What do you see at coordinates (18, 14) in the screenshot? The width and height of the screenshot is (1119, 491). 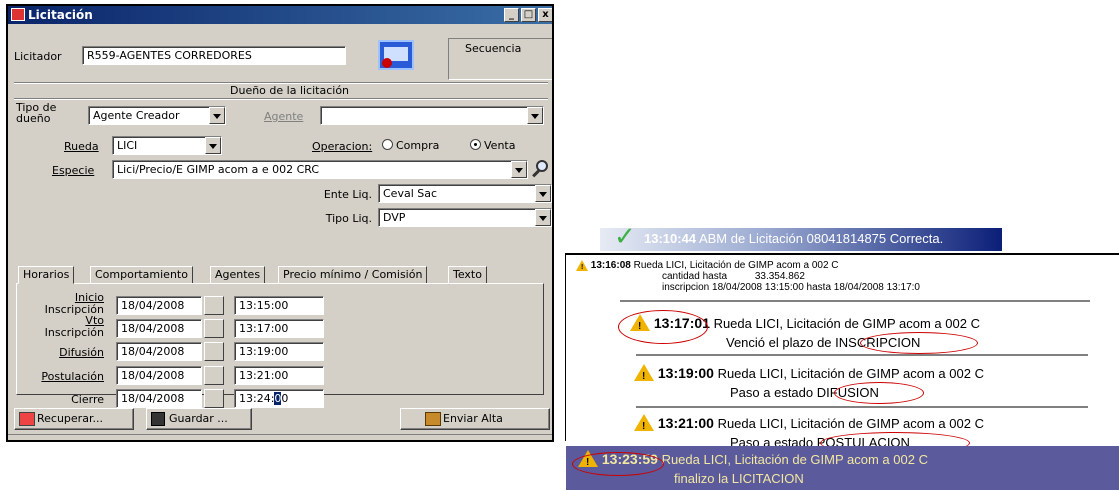 I see `app-icon` at bounding box center [18, 14].